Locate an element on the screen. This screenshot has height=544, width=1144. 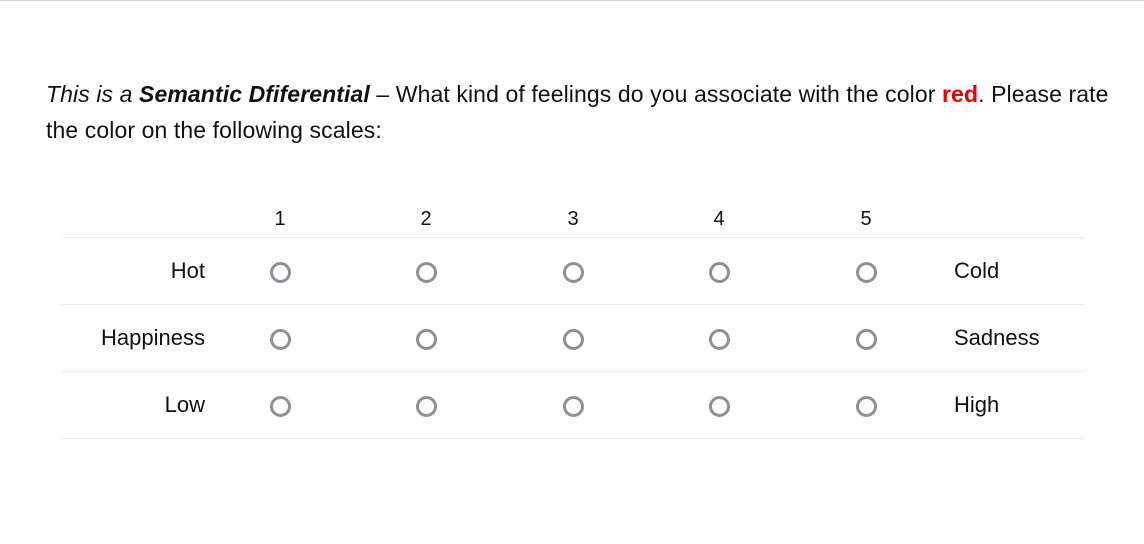
scale-label-1: 1 is located at coordinates (280, 219).